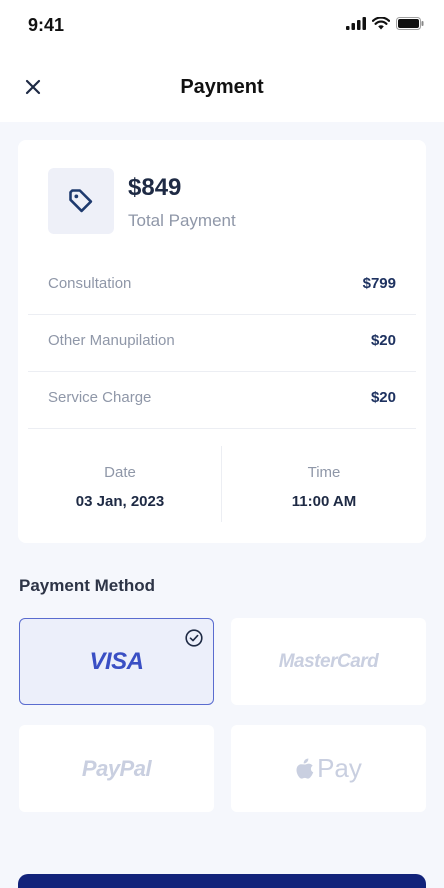  What do you see at coordinates (120, 501) in the screenshot?
I see `date-value: 03 Jan, 2023` at bounding box center [120, 501].